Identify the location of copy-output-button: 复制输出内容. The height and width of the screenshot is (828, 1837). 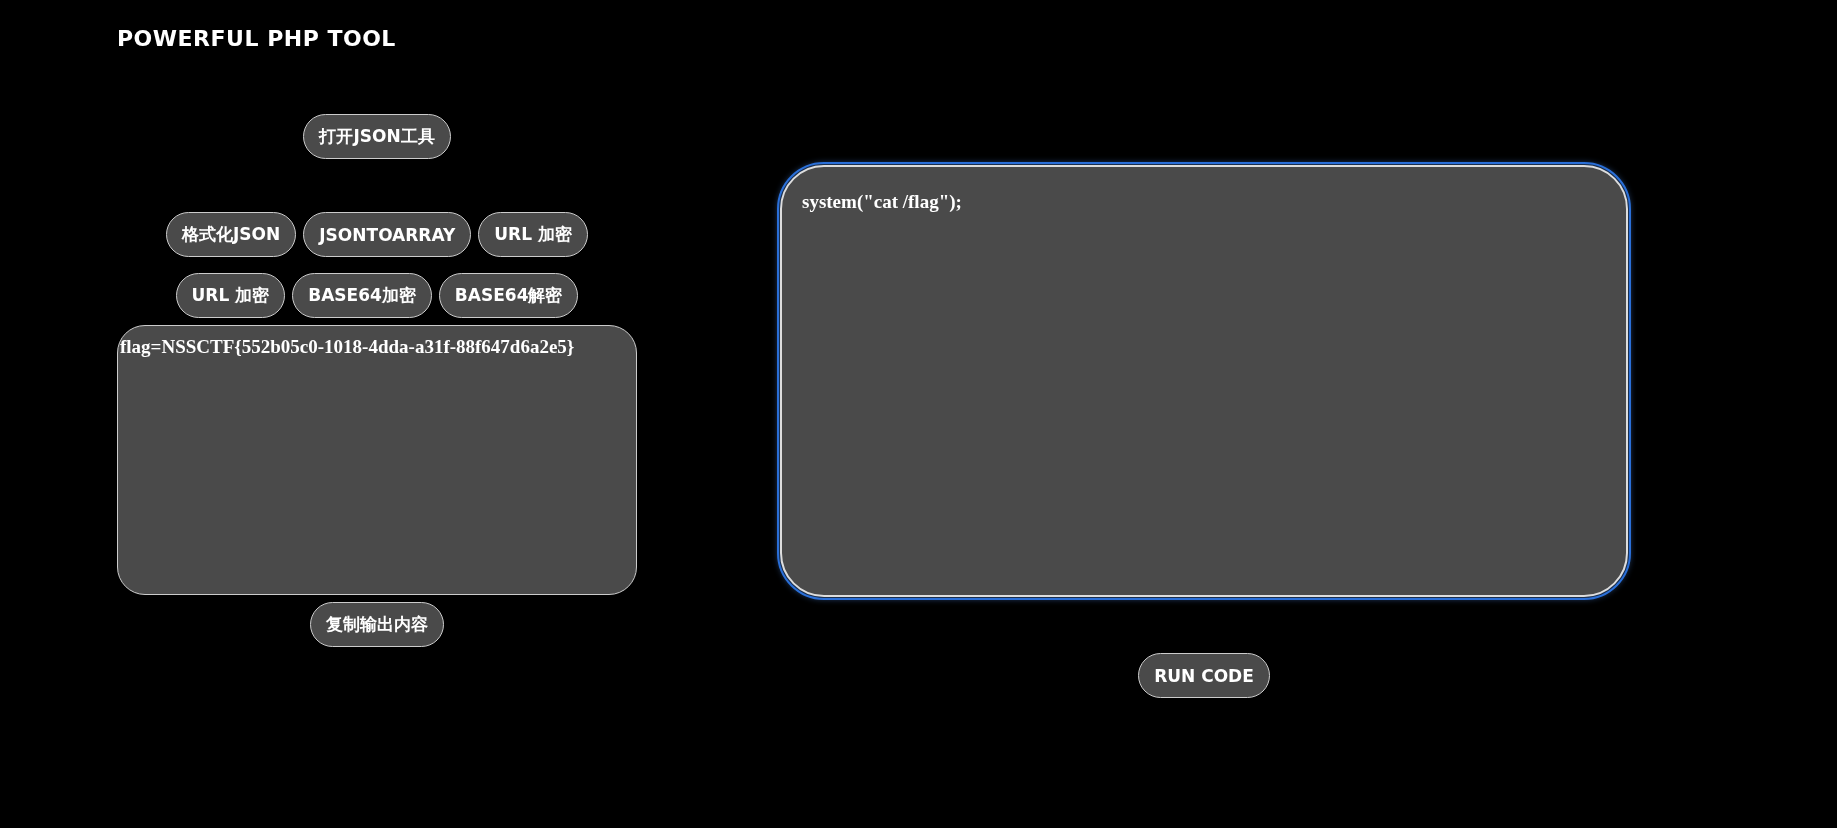
(377, 624).